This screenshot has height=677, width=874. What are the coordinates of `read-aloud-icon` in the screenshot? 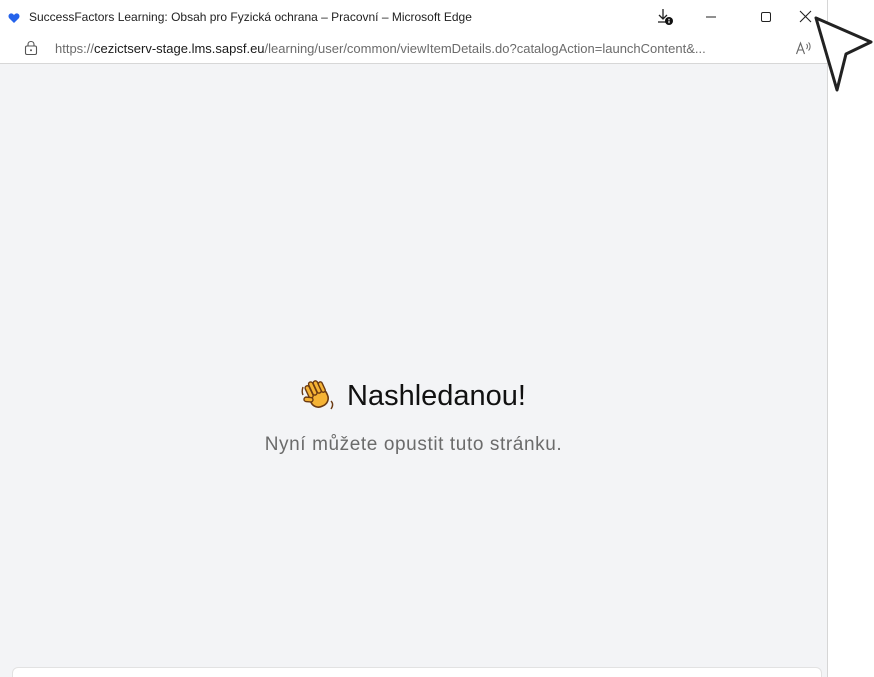 It's located at (804, 48).